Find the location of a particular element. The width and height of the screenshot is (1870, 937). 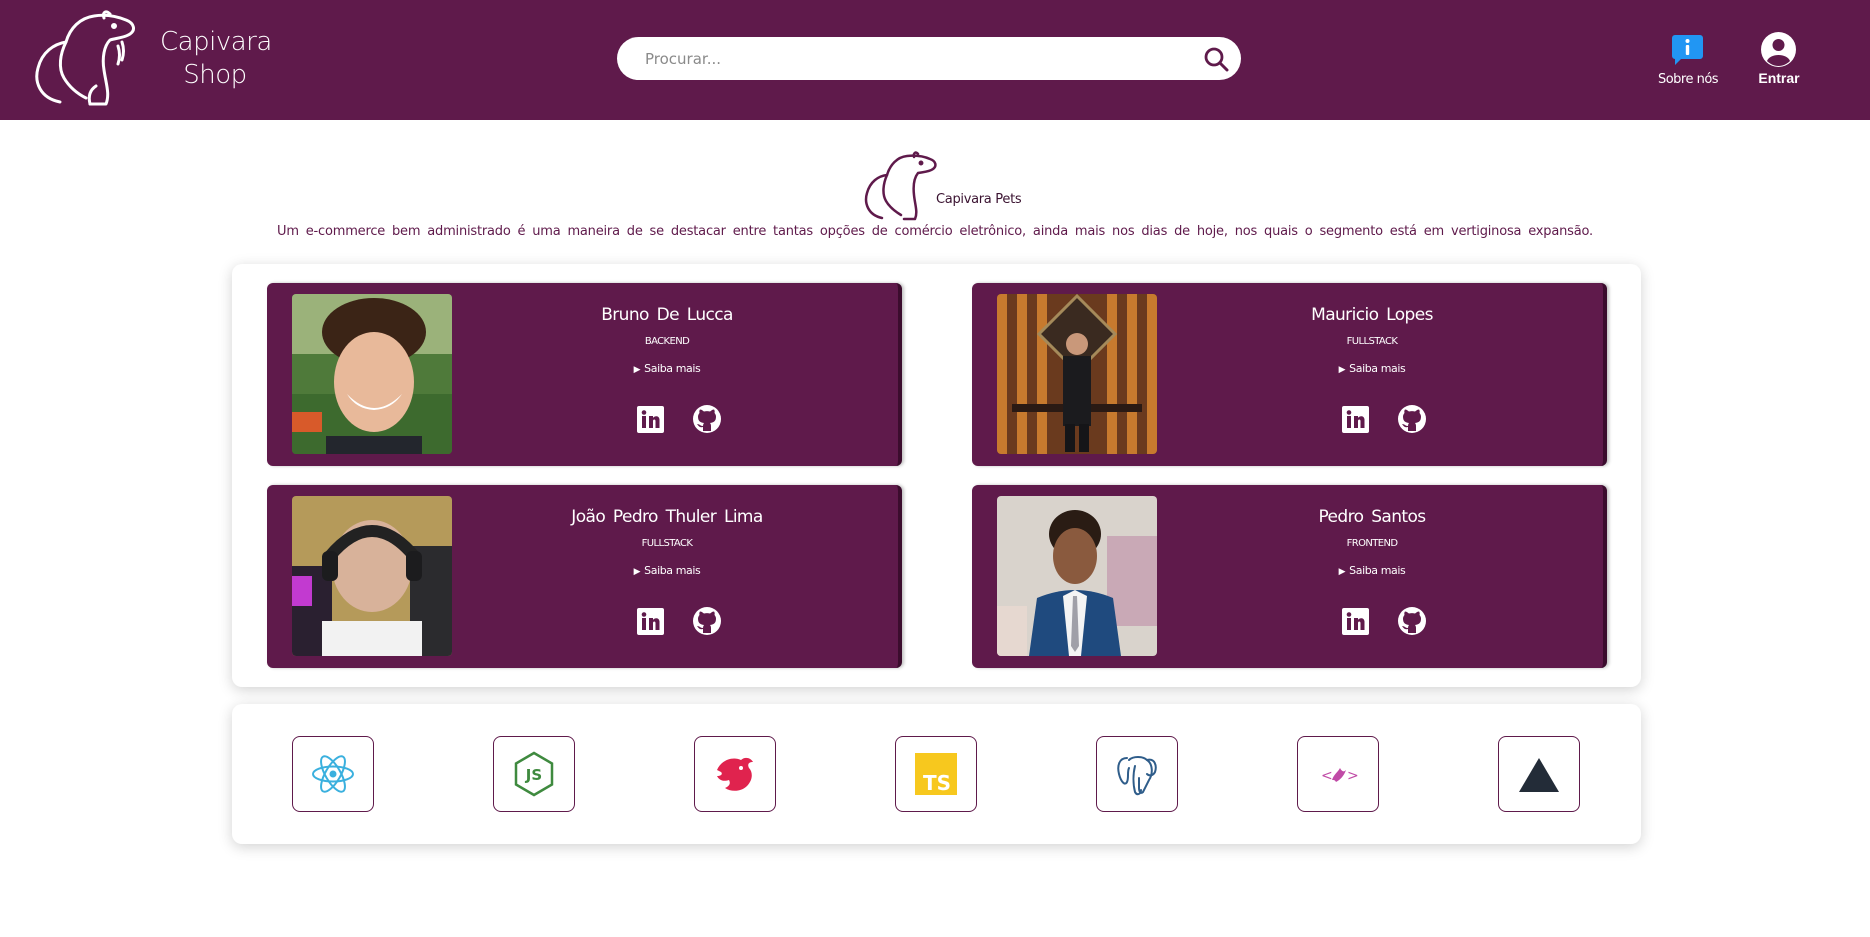

info-bubble-icon is located at coordinates (1687, 50).